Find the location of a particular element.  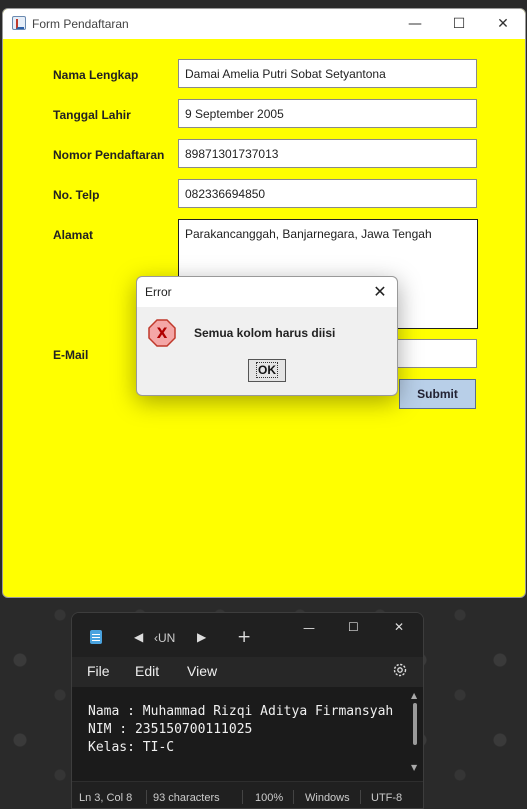

notepad-icon is located at coordinates (96, 637).